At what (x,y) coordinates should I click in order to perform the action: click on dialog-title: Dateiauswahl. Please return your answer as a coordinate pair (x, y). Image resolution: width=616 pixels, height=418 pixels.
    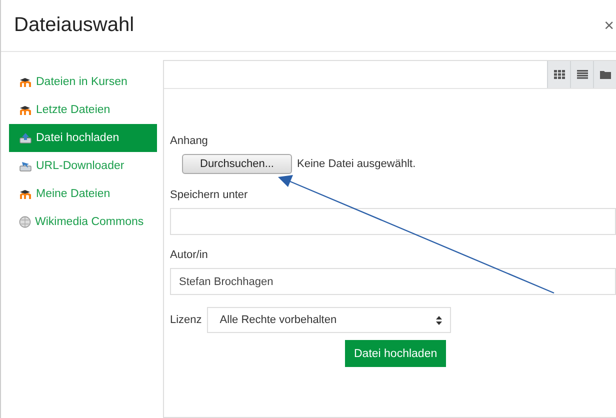
    Looking at the image, I should click on (74, 25).